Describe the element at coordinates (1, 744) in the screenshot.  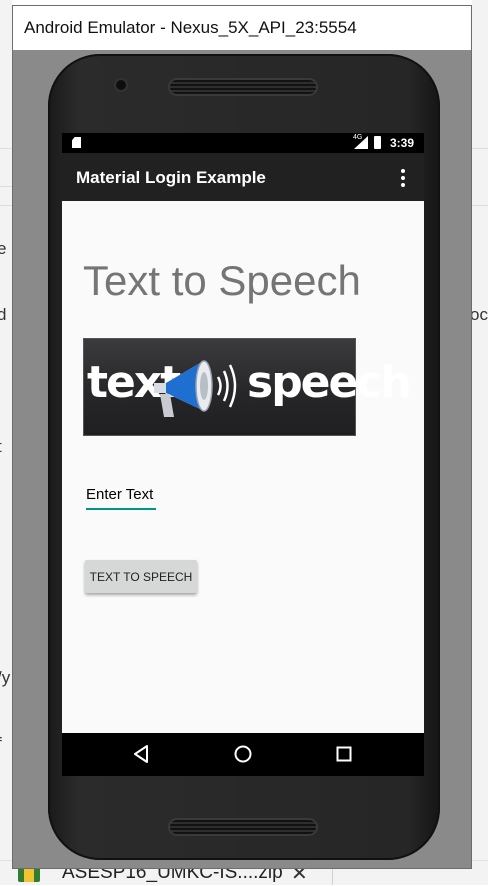
I see `host-text-fragment: f` at that location.